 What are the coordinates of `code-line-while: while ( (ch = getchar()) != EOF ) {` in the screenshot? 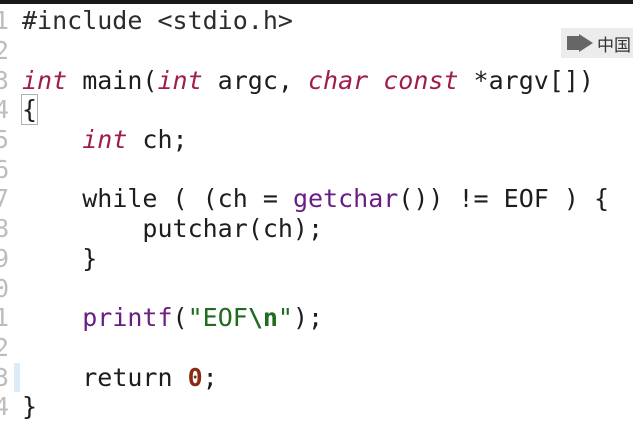 It's located at (315, 199).